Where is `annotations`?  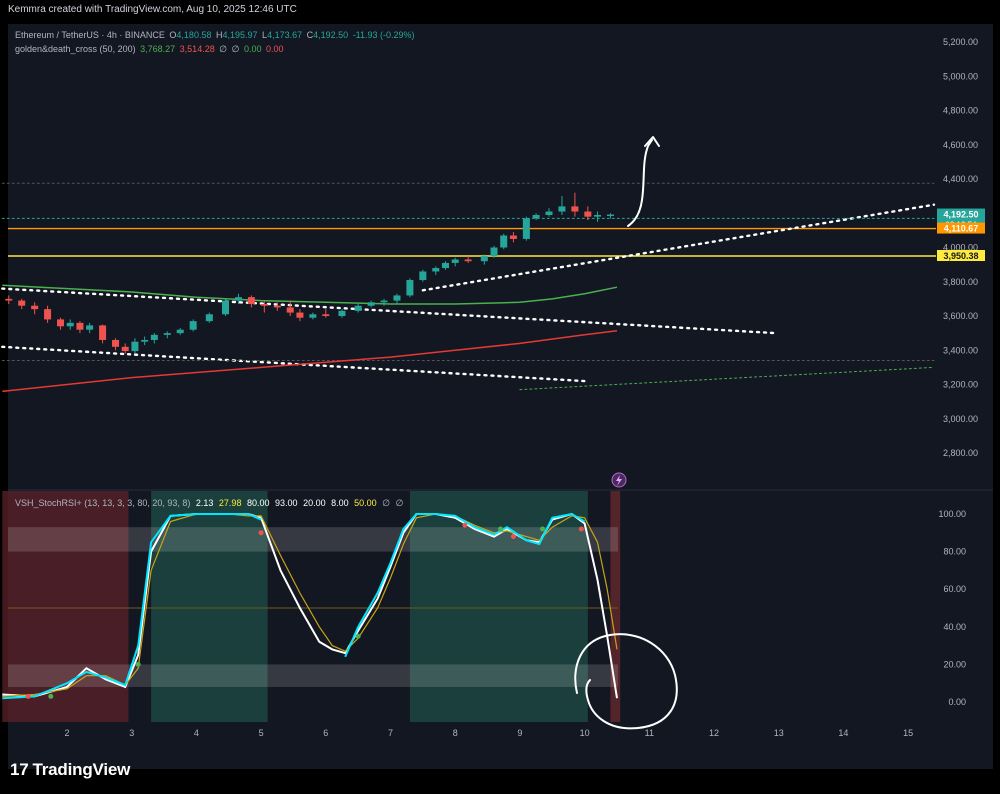
annotations is located at coordinates (626, 433).